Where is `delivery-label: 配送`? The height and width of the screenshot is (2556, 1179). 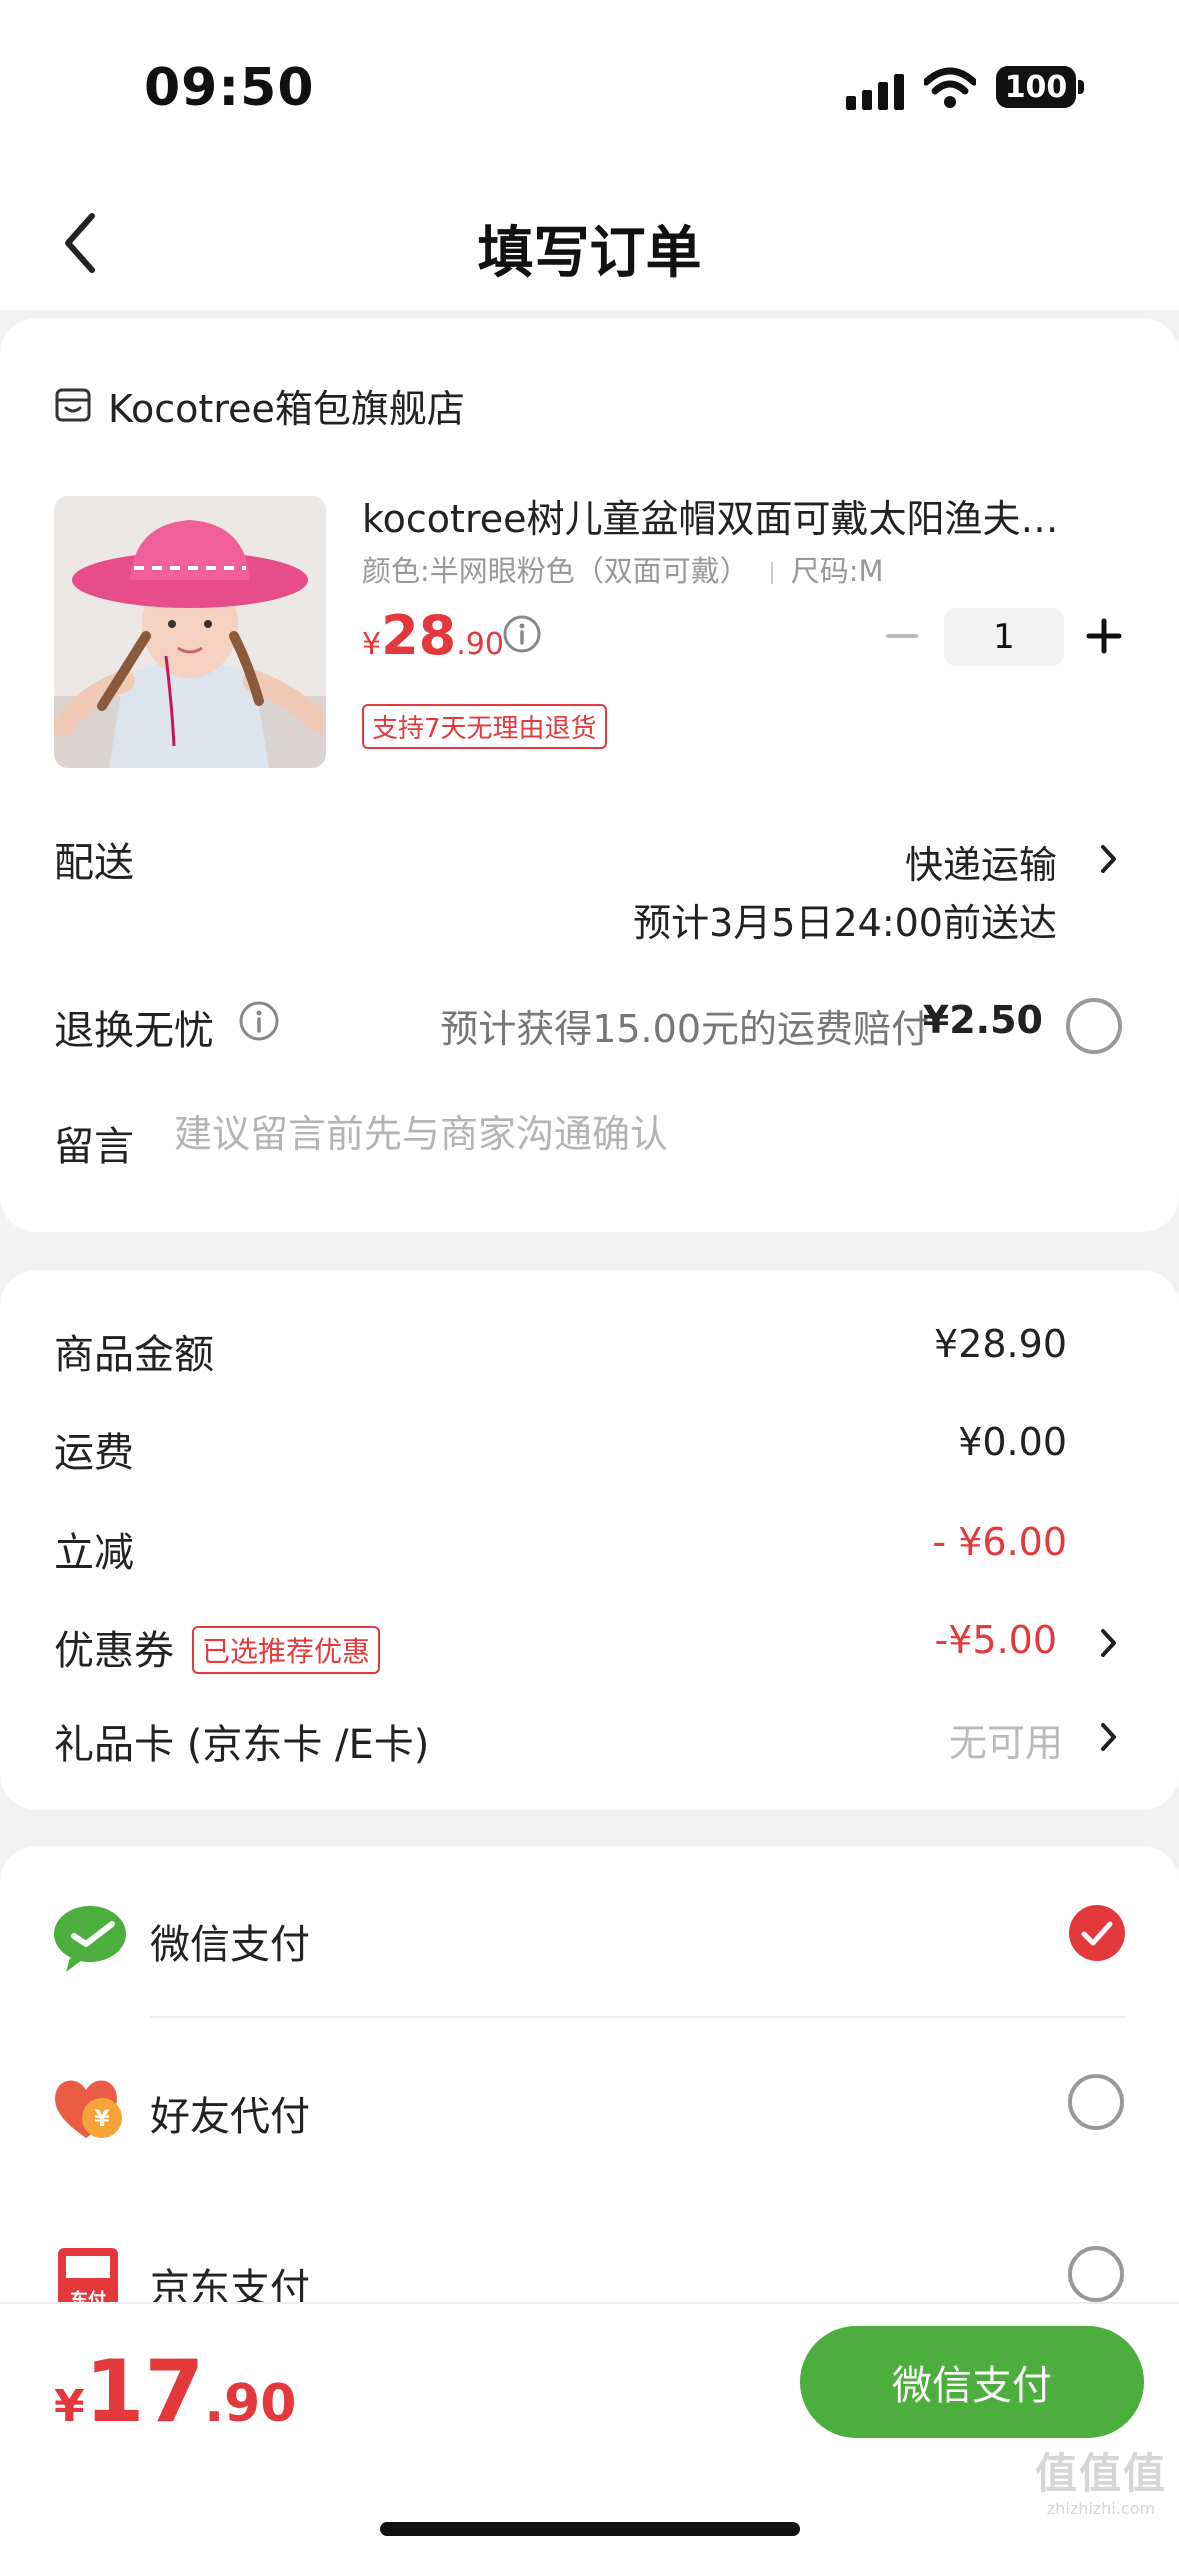
delivery-label: 配送 is located at coordinates (94, 863).